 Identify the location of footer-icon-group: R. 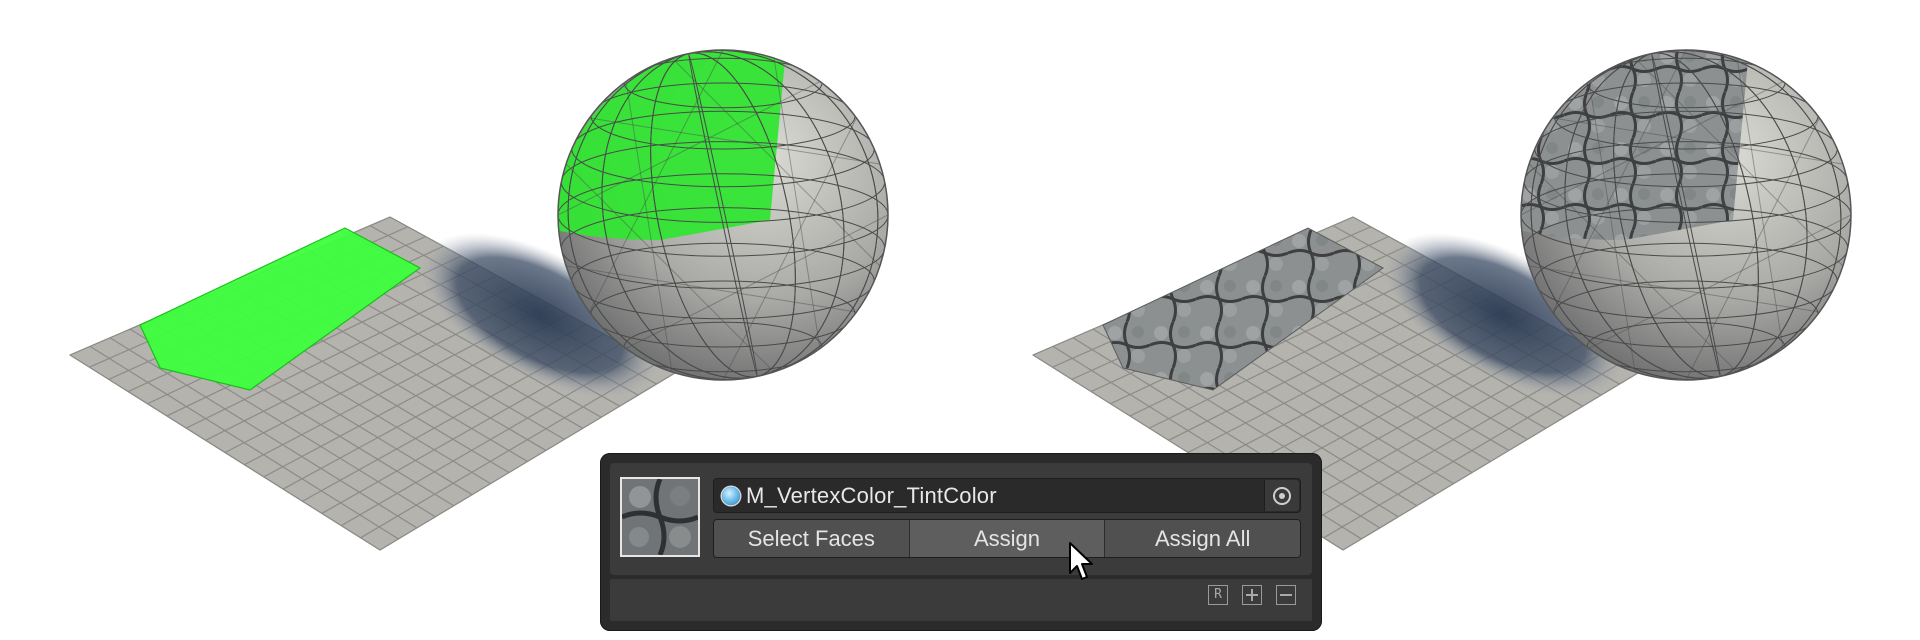
(1252, 595).